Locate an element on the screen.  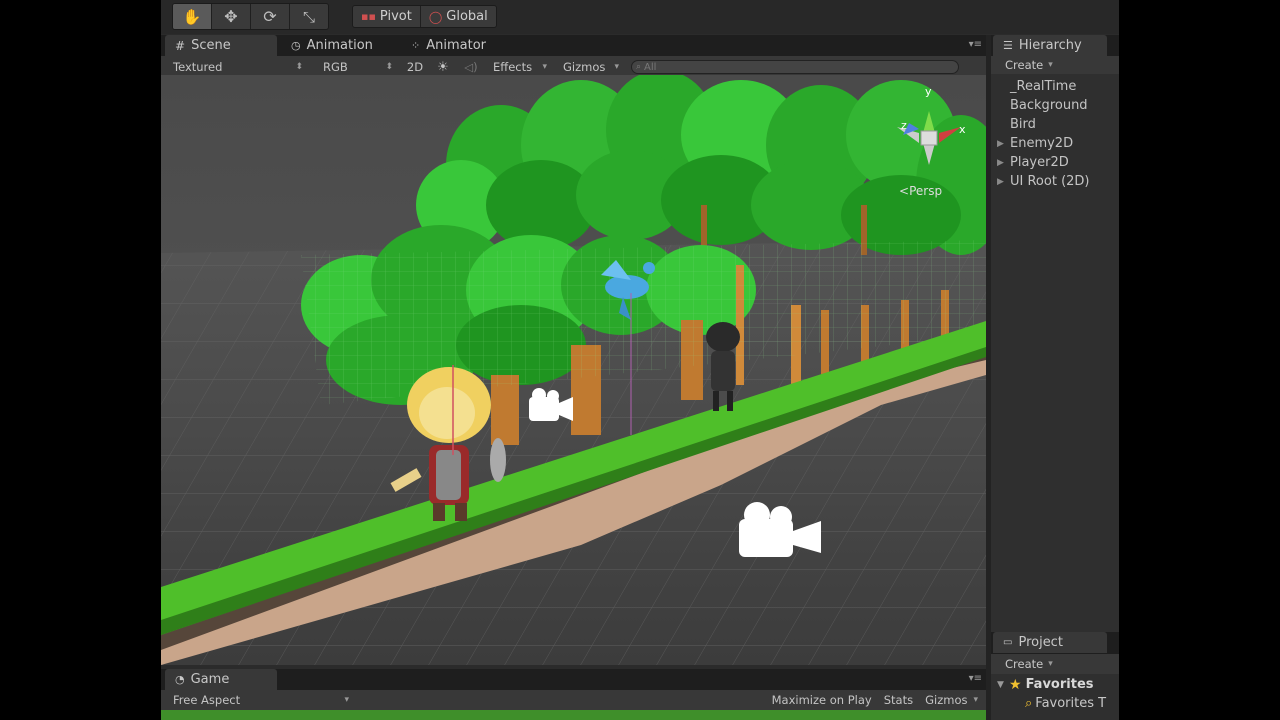
project-tabbar: ▭ Project is located at coordinates (1055, 643).